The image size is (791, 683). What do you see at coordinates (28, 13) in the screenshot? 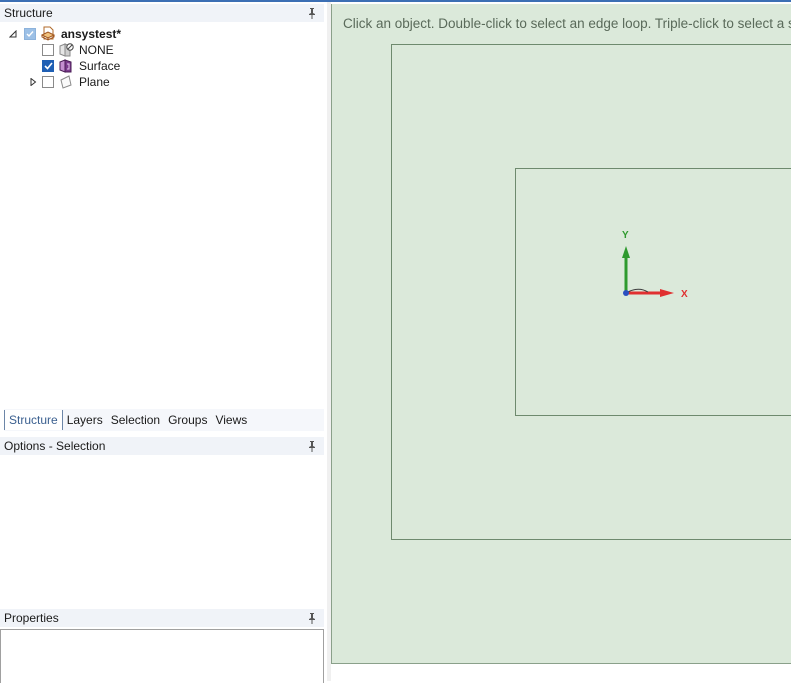
I see `structure-panel-title: Structure` at bounding box center [28, 13].